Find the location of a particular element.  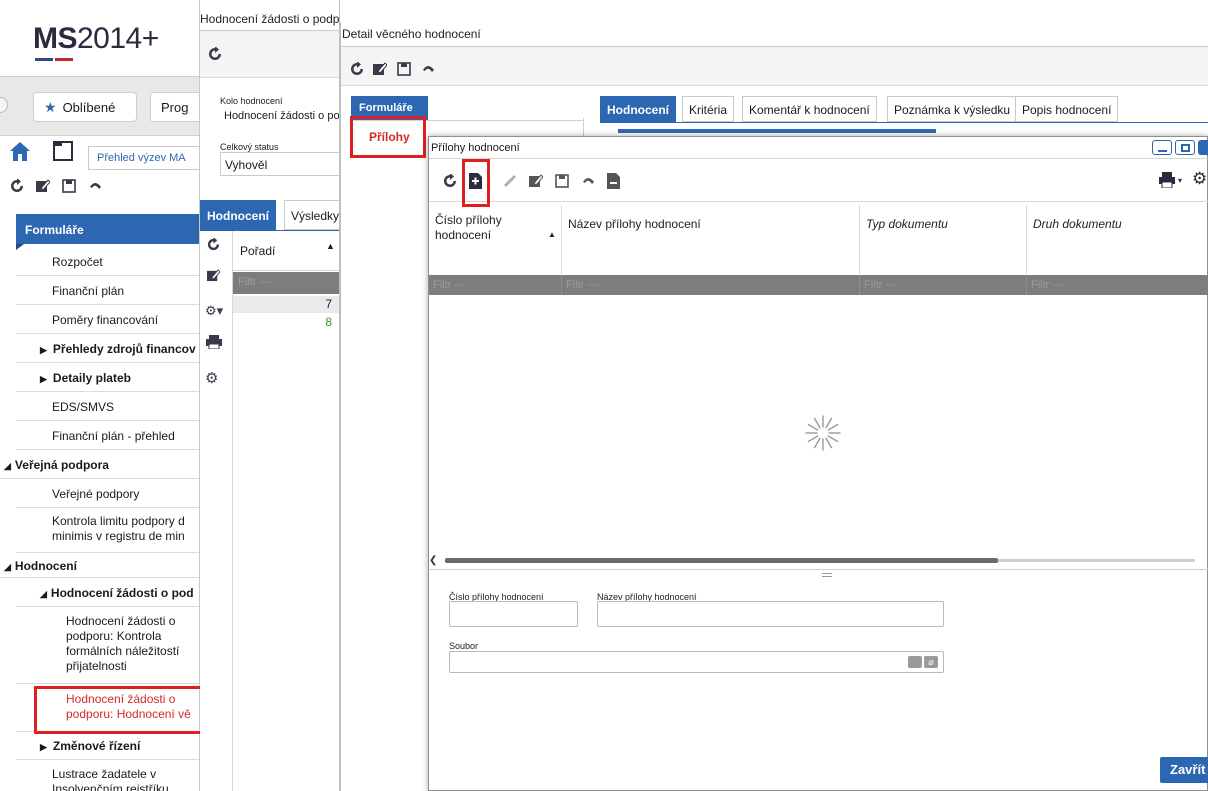

dropdown-arrow-icon: ▾ is located at coordinates (1180, 180).